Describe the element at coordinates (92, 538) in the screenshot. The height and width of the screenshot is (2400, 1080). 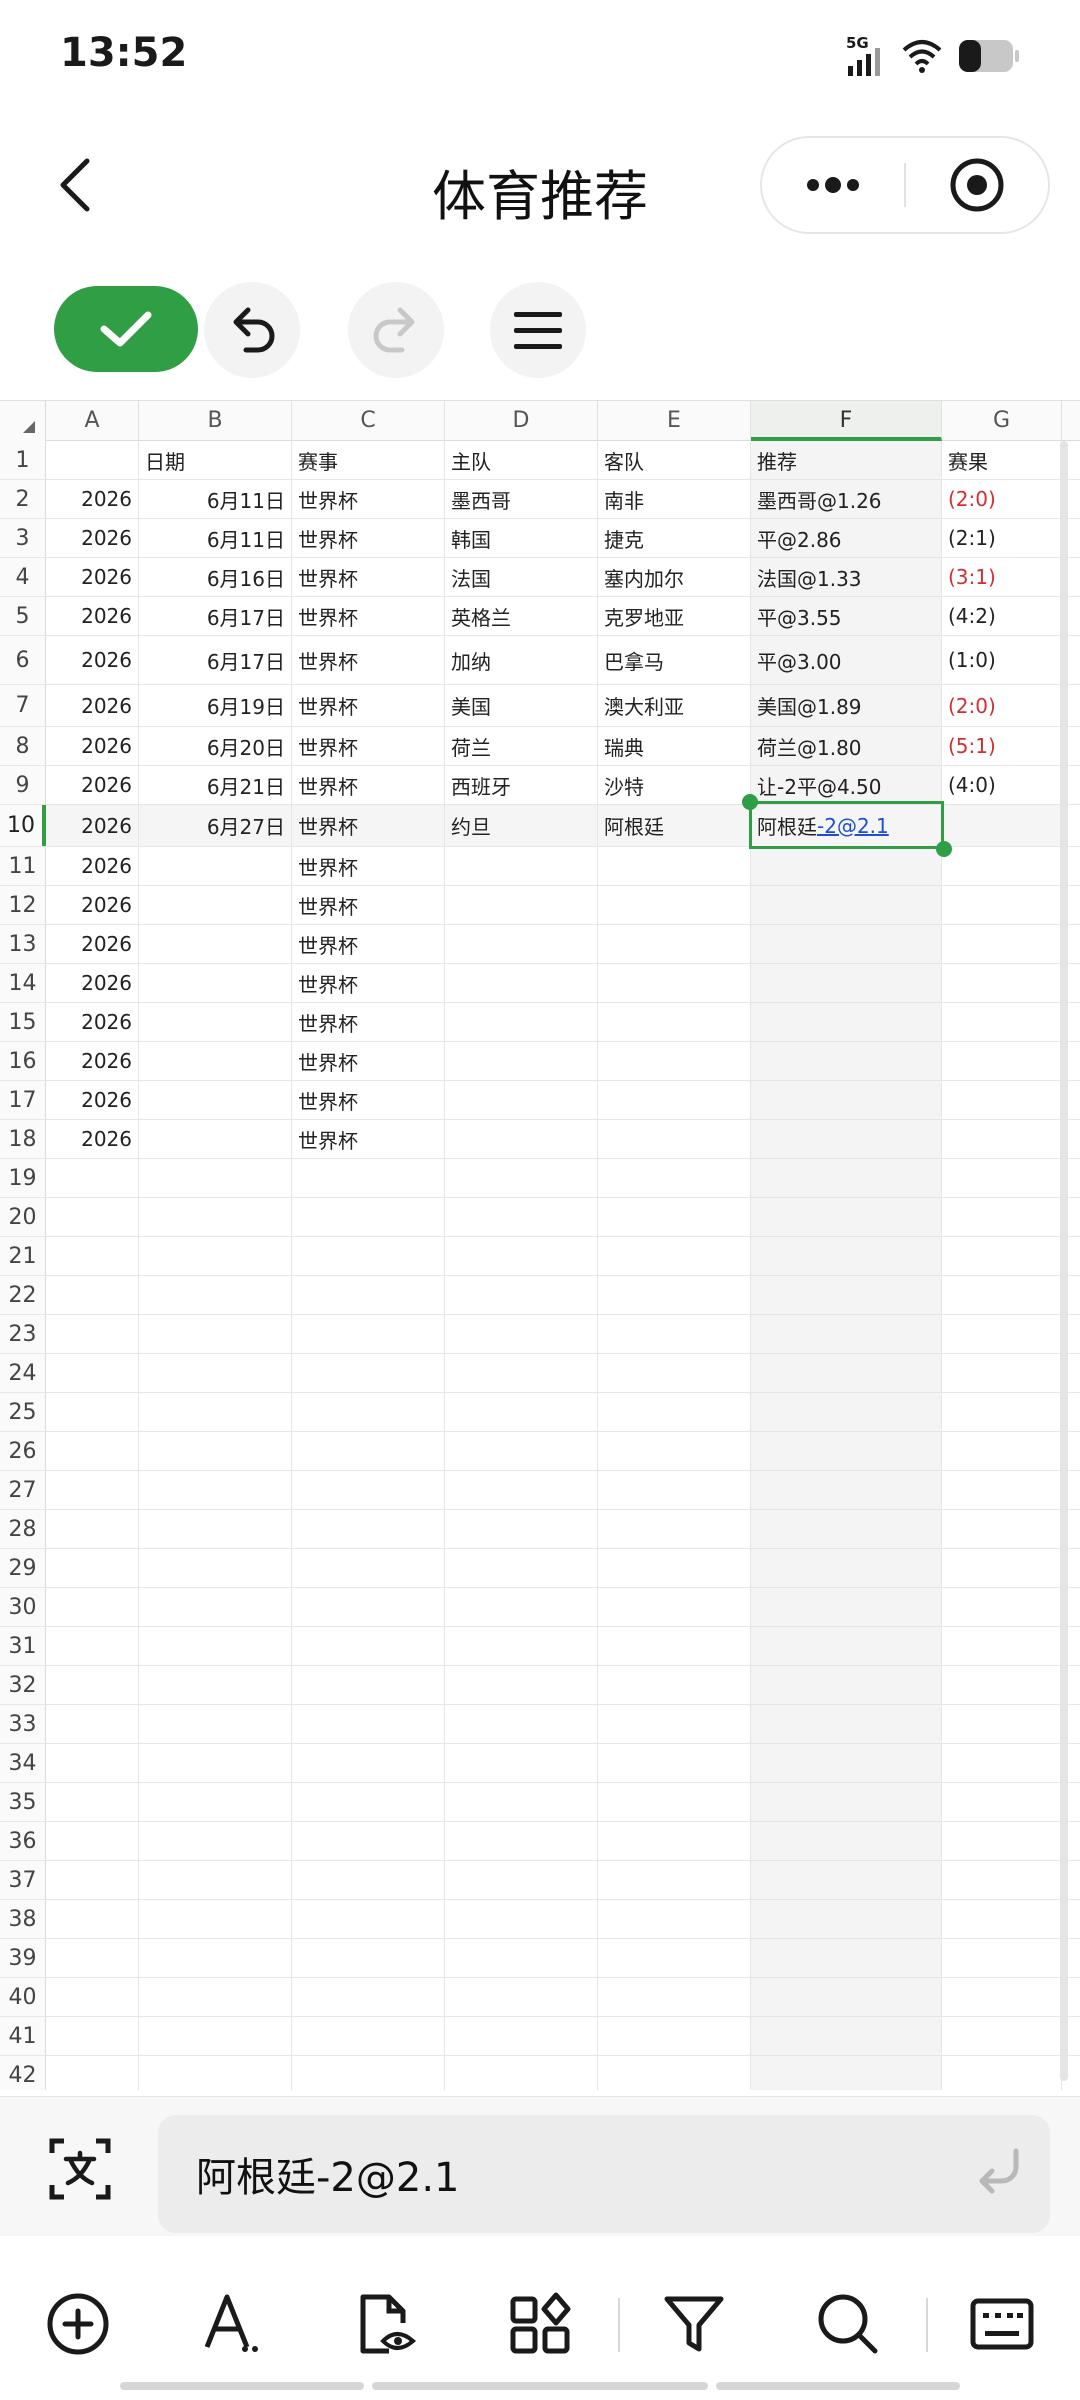
I see `cell-a3: 2026` at that location.